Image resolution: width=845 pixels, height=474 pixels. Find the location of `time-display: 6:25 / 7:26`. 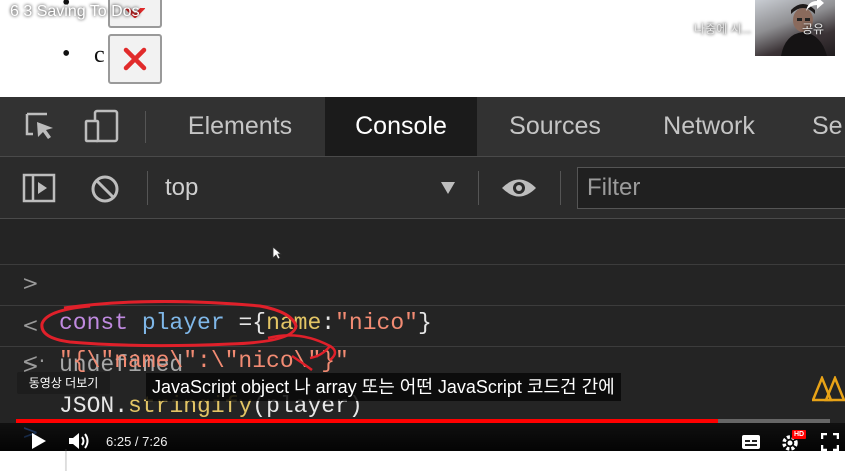

time-display: 6:25 / 7:26 is located at coordinates (137, 441).